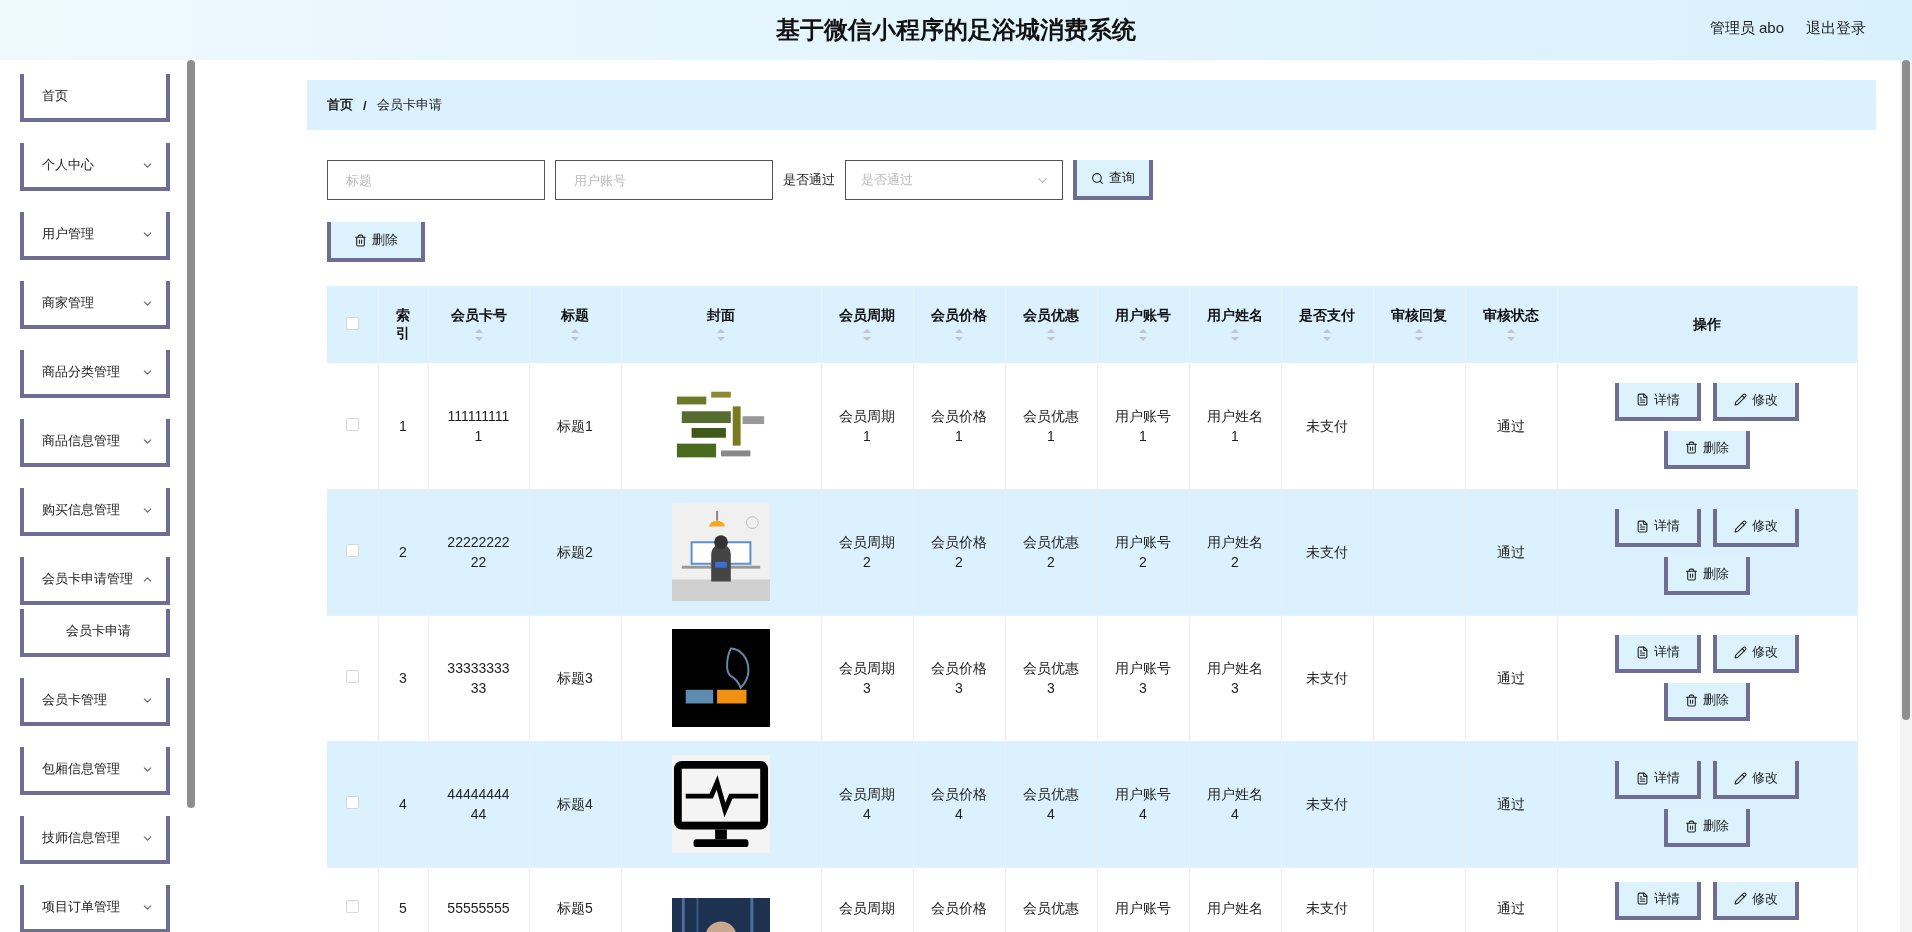 This screenshot has height=932, width=1912. What do you see at coordinates (478, 315) in the screenshot?
I see `column-header: 会员卡号` at bounding box center [478, 315].